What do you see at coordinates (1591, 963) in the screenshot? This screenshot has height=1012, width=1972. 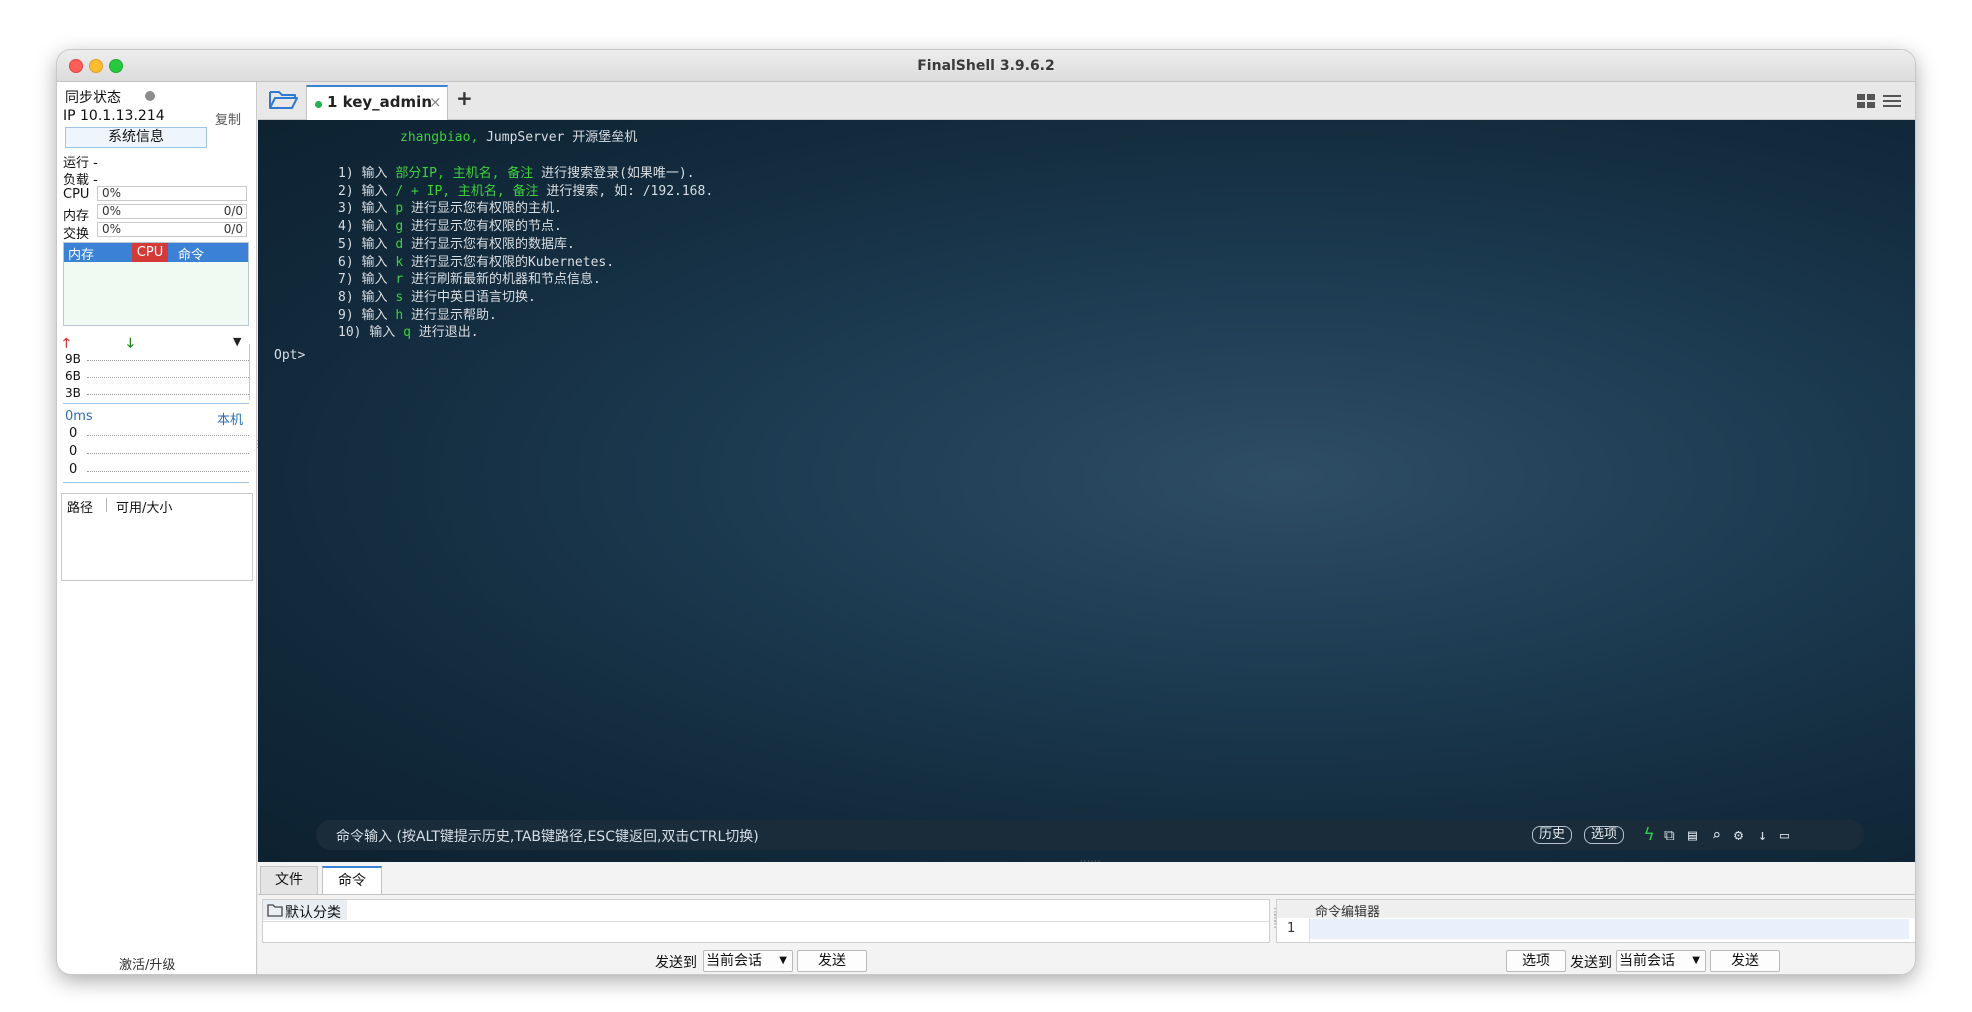 I see `editor-send-to-label: 发送到` at bounding box center [1591, 963].